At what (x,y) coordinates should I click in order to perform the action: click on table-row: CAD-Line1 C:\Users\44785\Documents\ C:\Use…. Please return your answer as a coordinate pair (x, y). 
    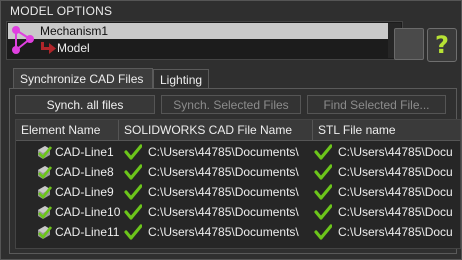
    Looking at the image, I should click on (238, 152).